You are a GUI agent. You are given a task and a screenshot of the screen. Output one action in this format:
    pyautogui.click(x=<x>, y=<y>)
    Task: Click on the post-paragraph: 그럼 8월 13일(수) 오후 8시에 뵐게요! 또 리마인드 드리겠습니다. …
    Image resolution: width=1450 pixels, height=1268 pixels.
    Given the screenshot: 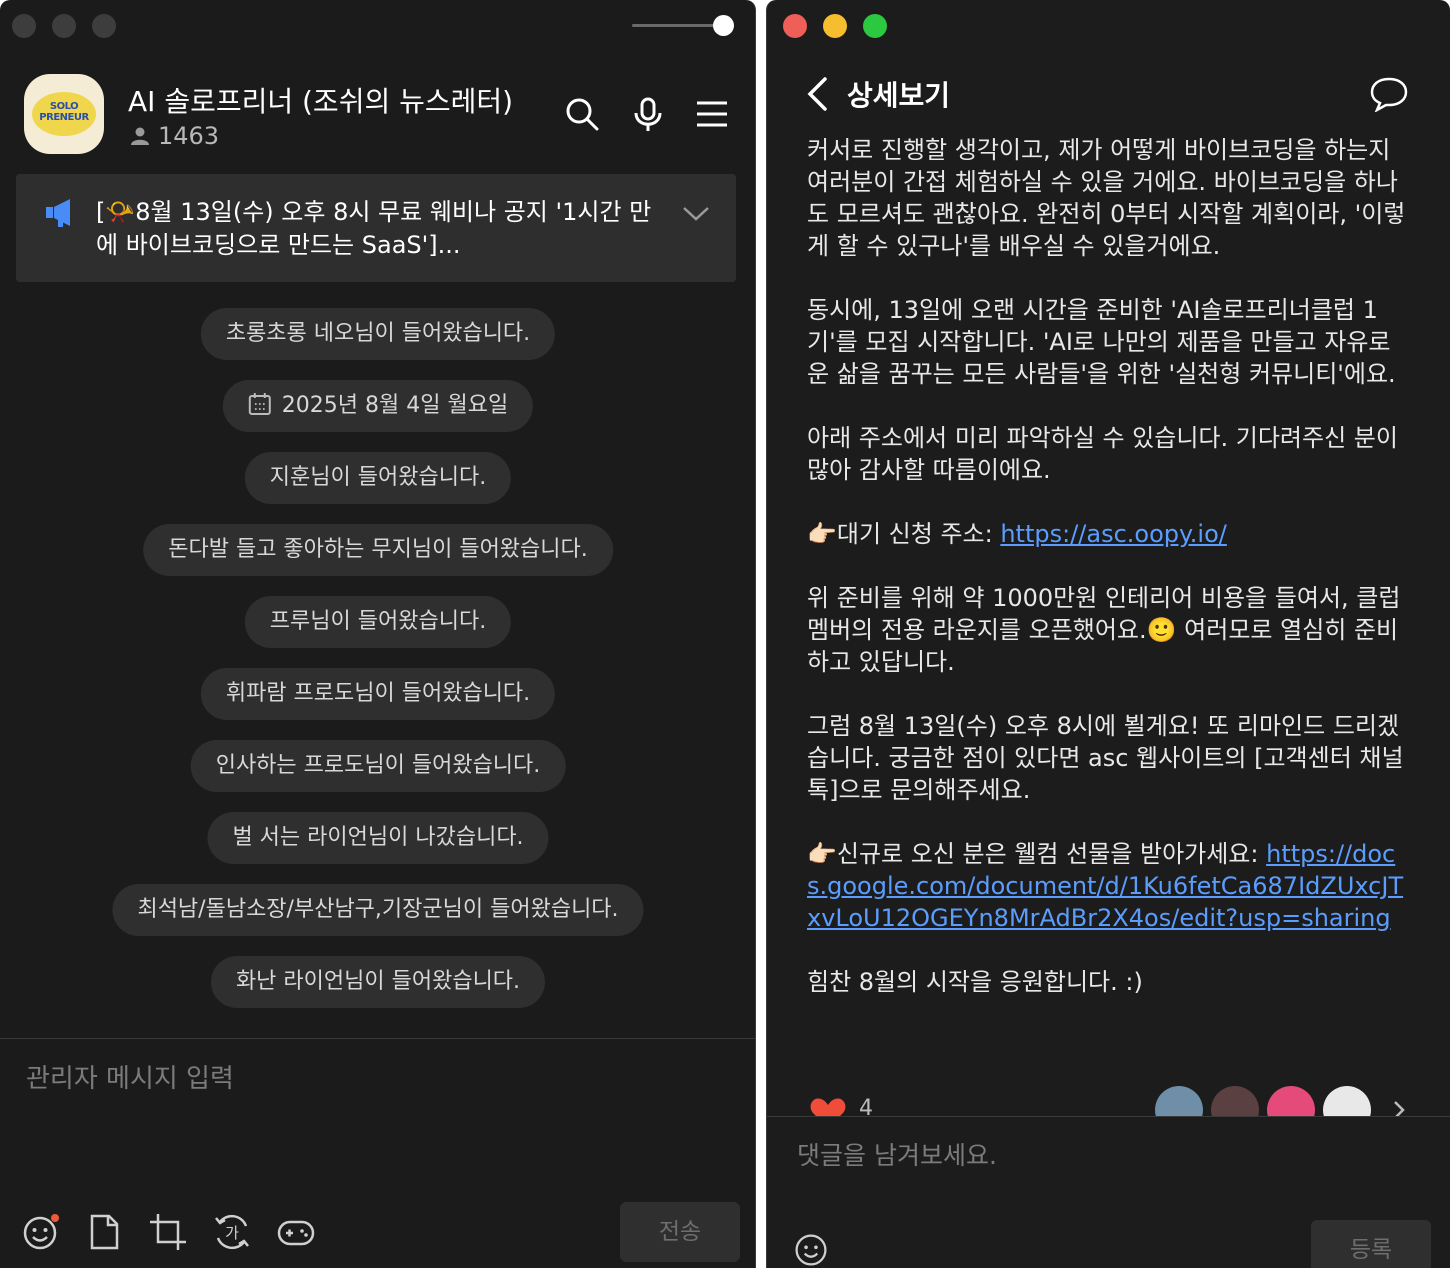 What is the action you would take?
    pyautogui.click(x=1105, y=758)
    